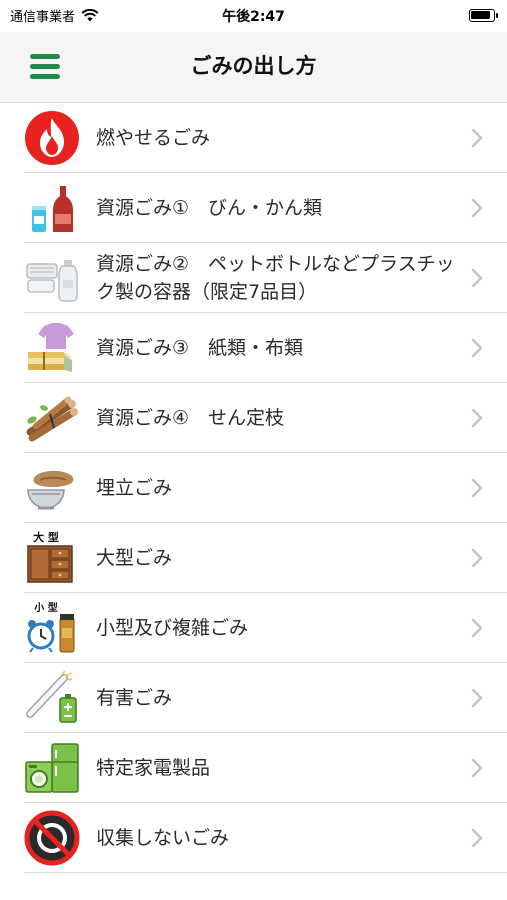  What do you see at coordinates (52, 768) in the screenshot?
I see `home-appliance-icon` at bounding box center [52, 768].